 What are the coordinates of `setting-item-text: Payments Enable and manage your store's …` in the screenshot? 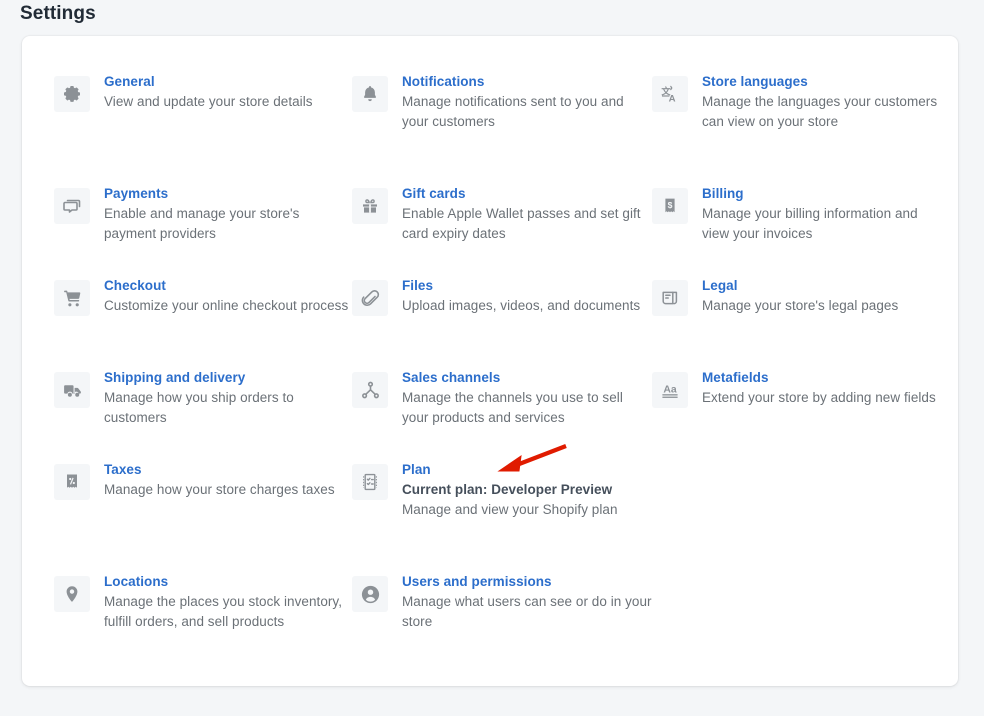 It's located at (229, 214).